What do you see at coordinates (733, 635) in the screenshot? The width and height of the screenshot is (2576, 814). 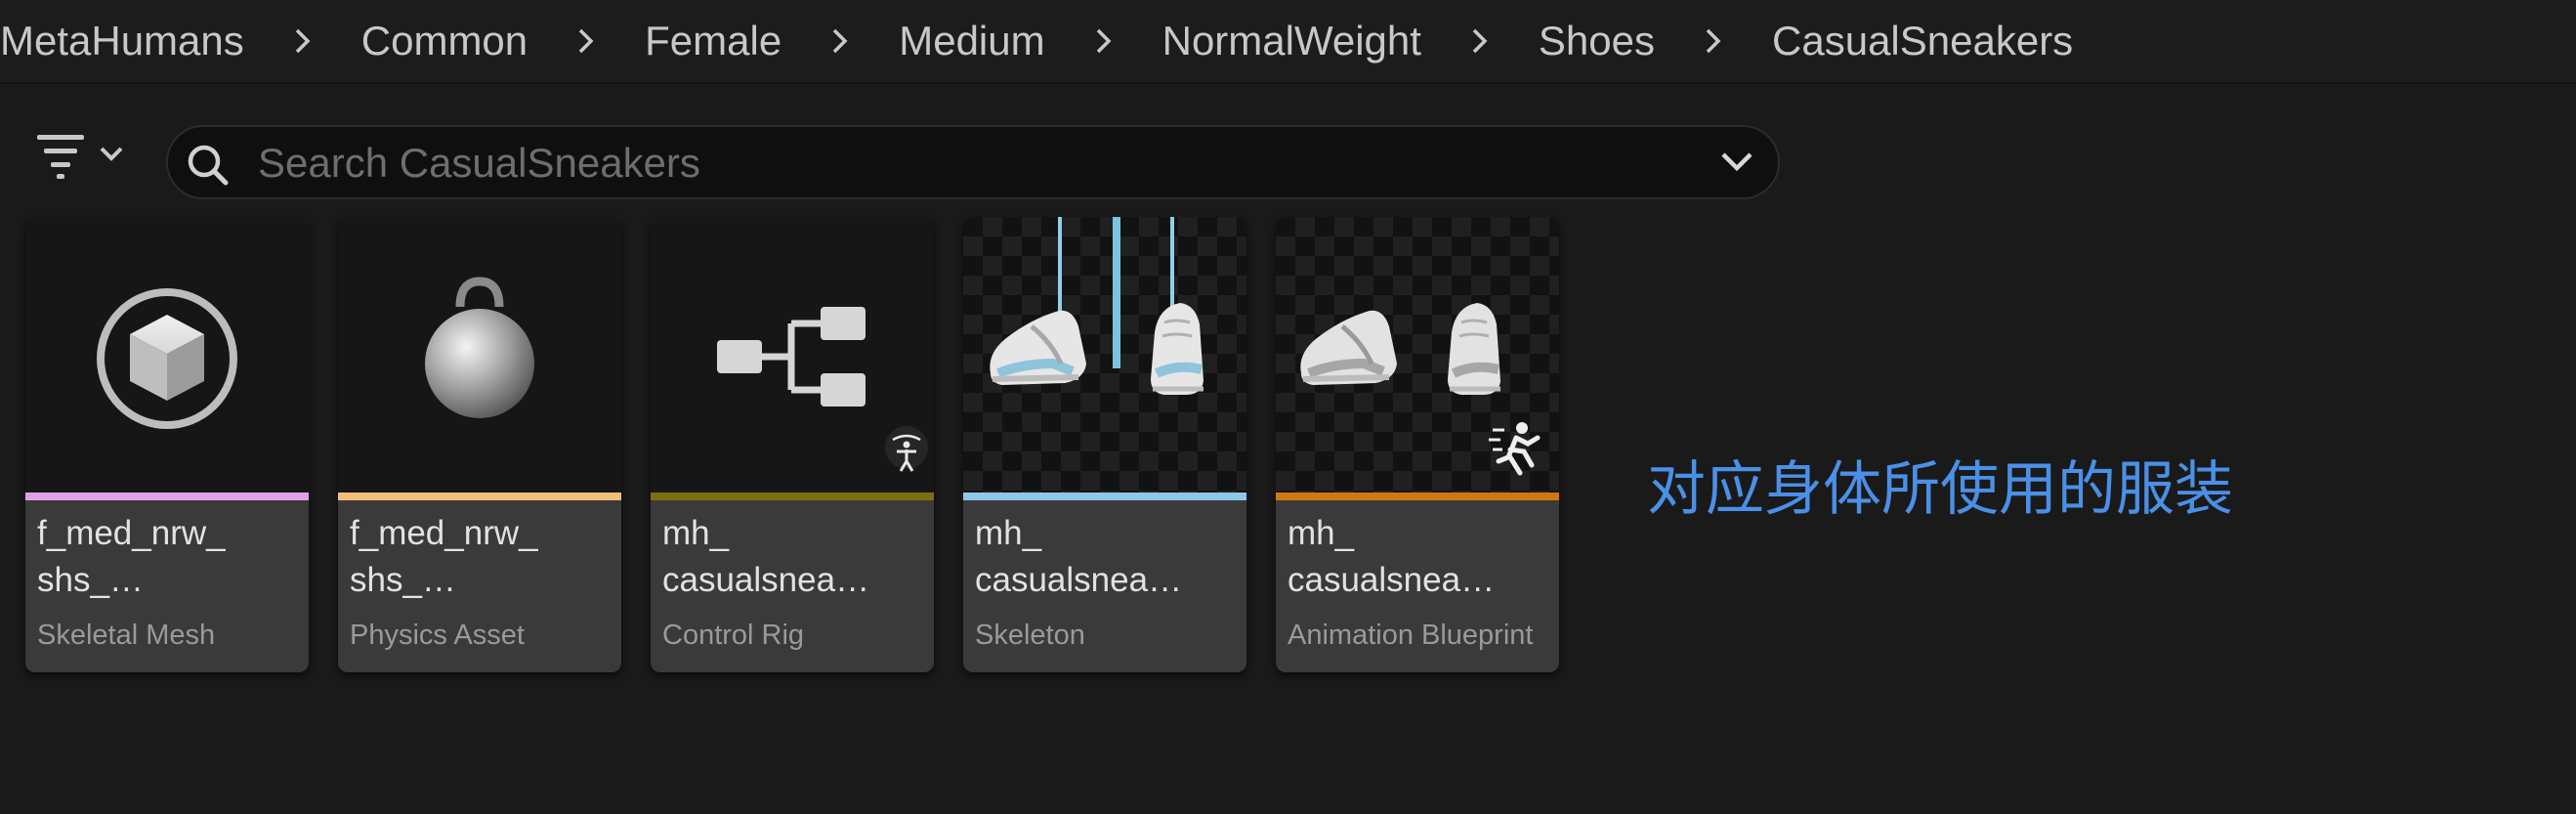 I see `asset-type-label: Control Rig` at bounding box center [733, 635].